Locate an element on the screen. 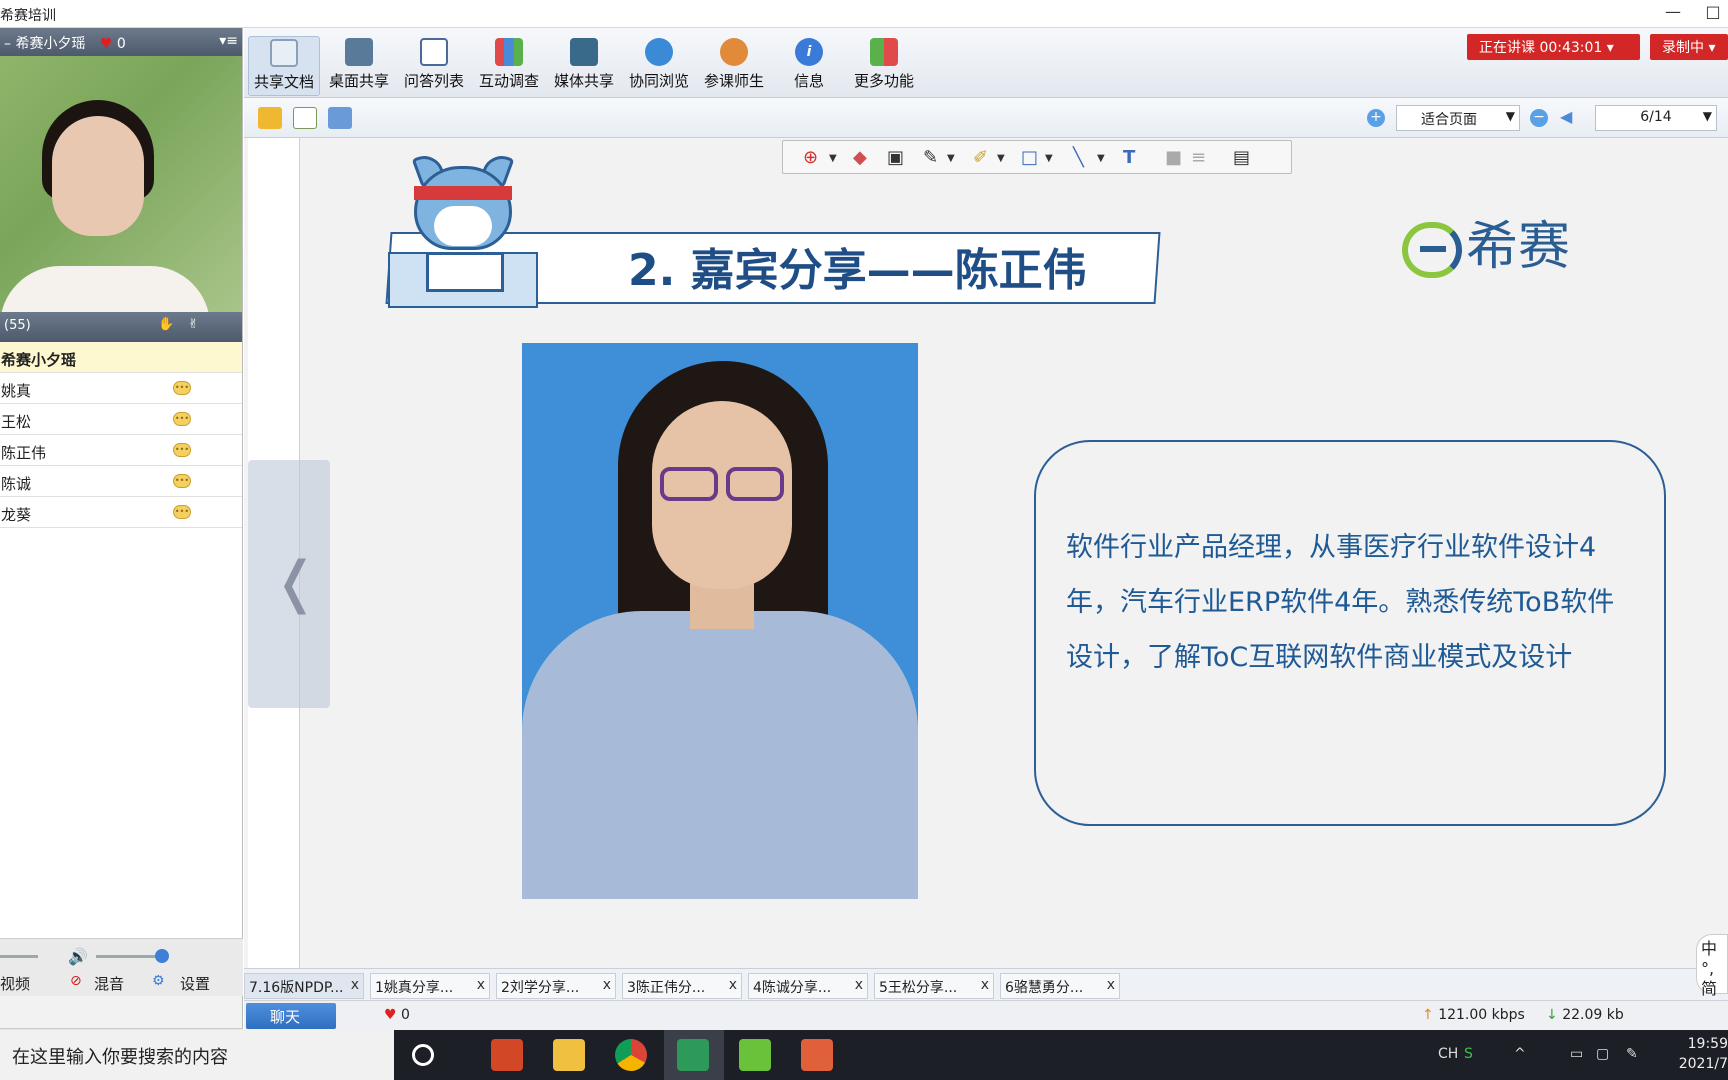 This screenshot has width=1728, height=1080. pointer-icon: ⊕ is located at coordinates (810, 157).